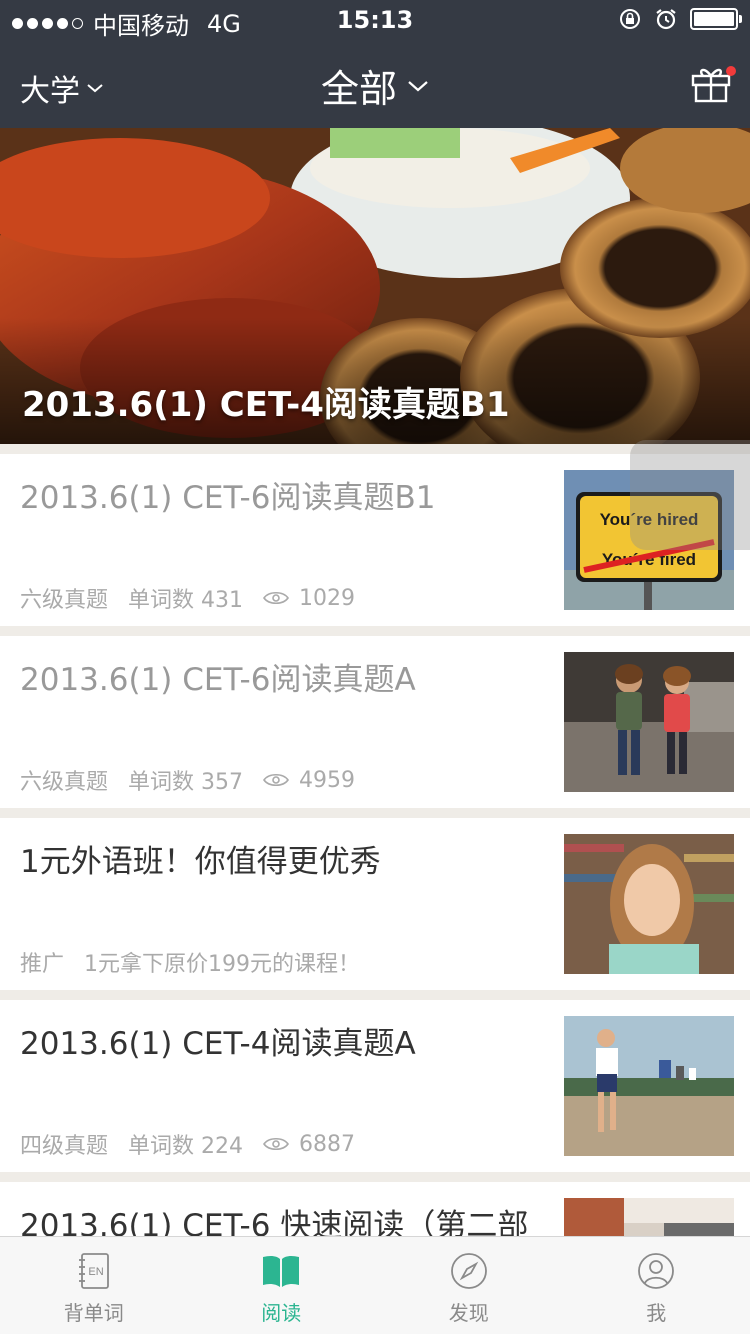 The image size is (750, 1334). I want to click on article-title: 2013.6(1) CET-6阅读真题B1, so click(228, 498).